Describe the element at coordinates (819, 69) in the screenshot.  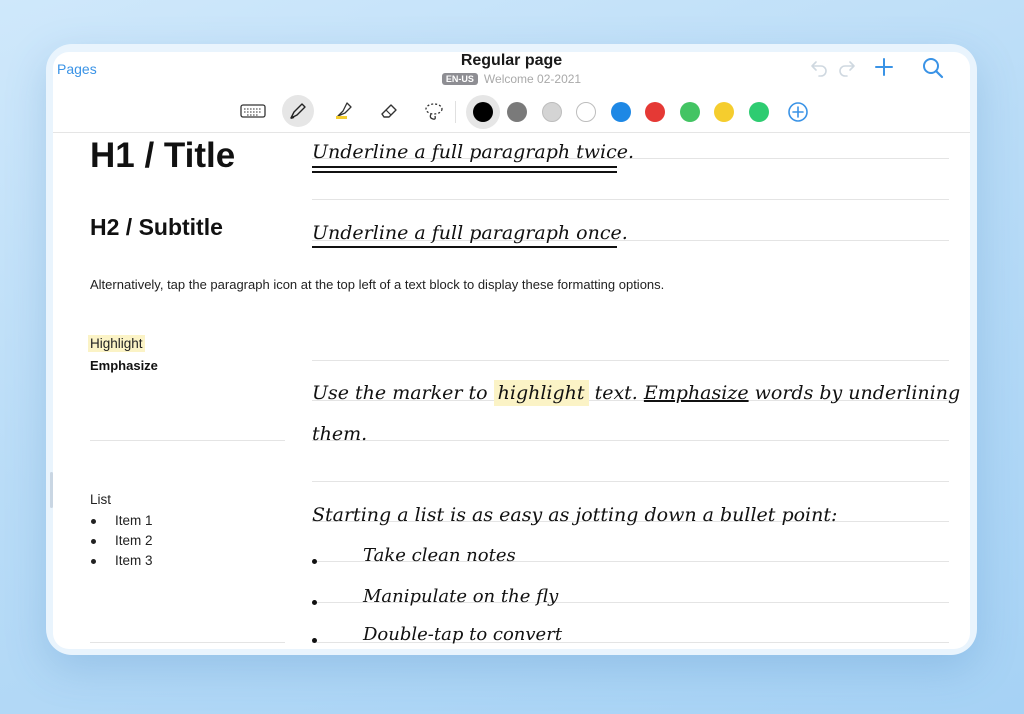
I see `undo-icon` at that location.